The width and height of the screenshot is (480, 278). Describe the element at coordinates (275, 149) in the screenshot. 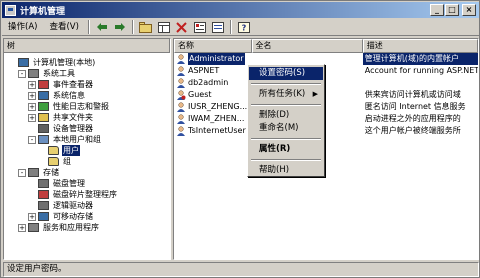

I see `menu-item-label: 属性(R)` at that location.